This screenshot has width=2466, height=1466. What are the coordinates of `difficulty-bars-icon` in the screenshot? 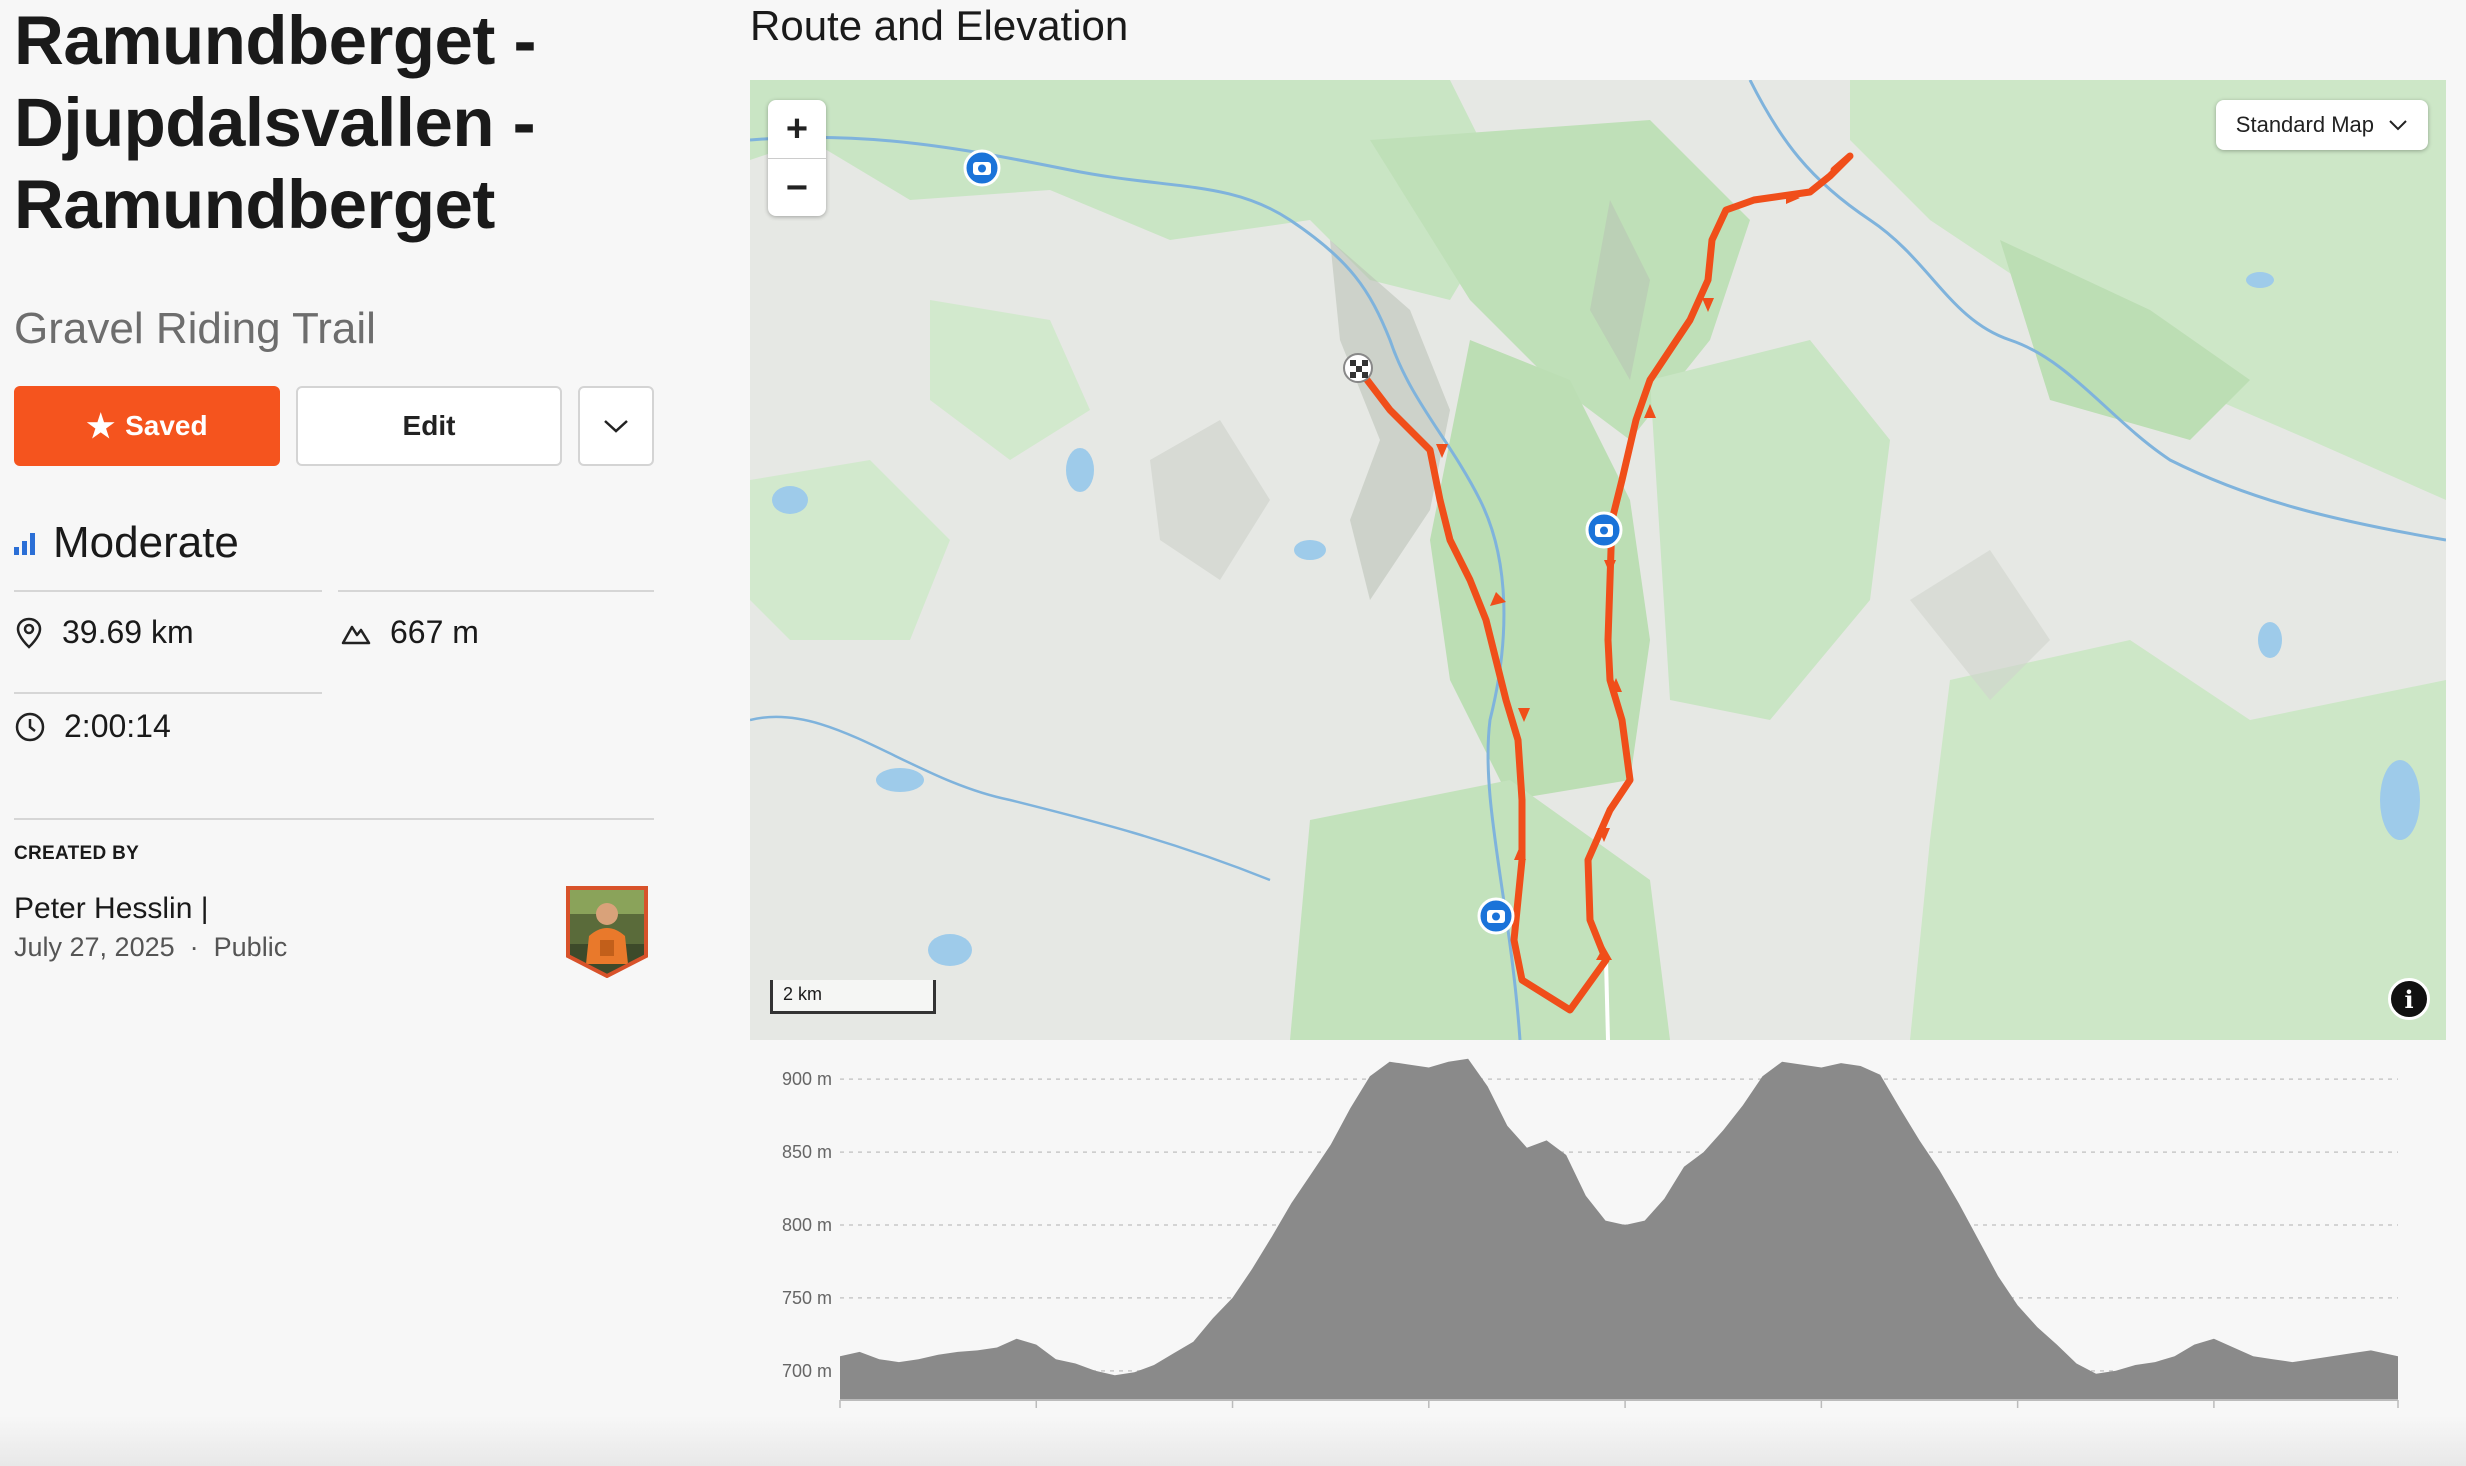 It's located at (24, 543).